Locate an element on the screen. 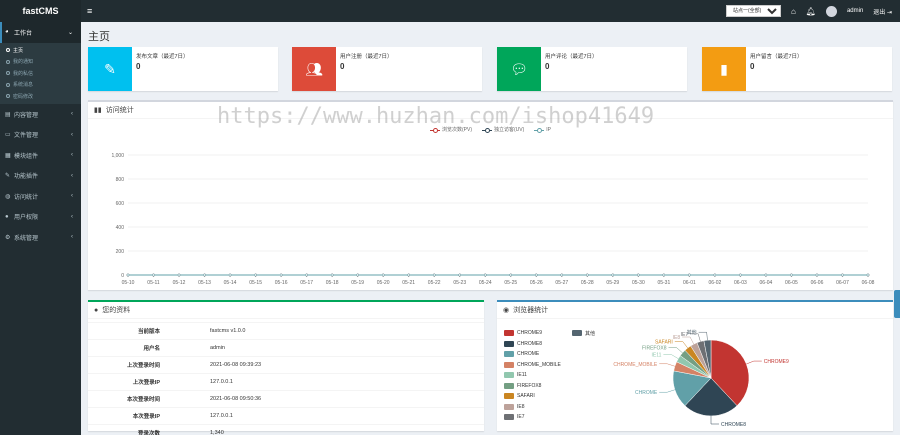  pie-slice-label: IE8 is located at coordinates (677, 338).